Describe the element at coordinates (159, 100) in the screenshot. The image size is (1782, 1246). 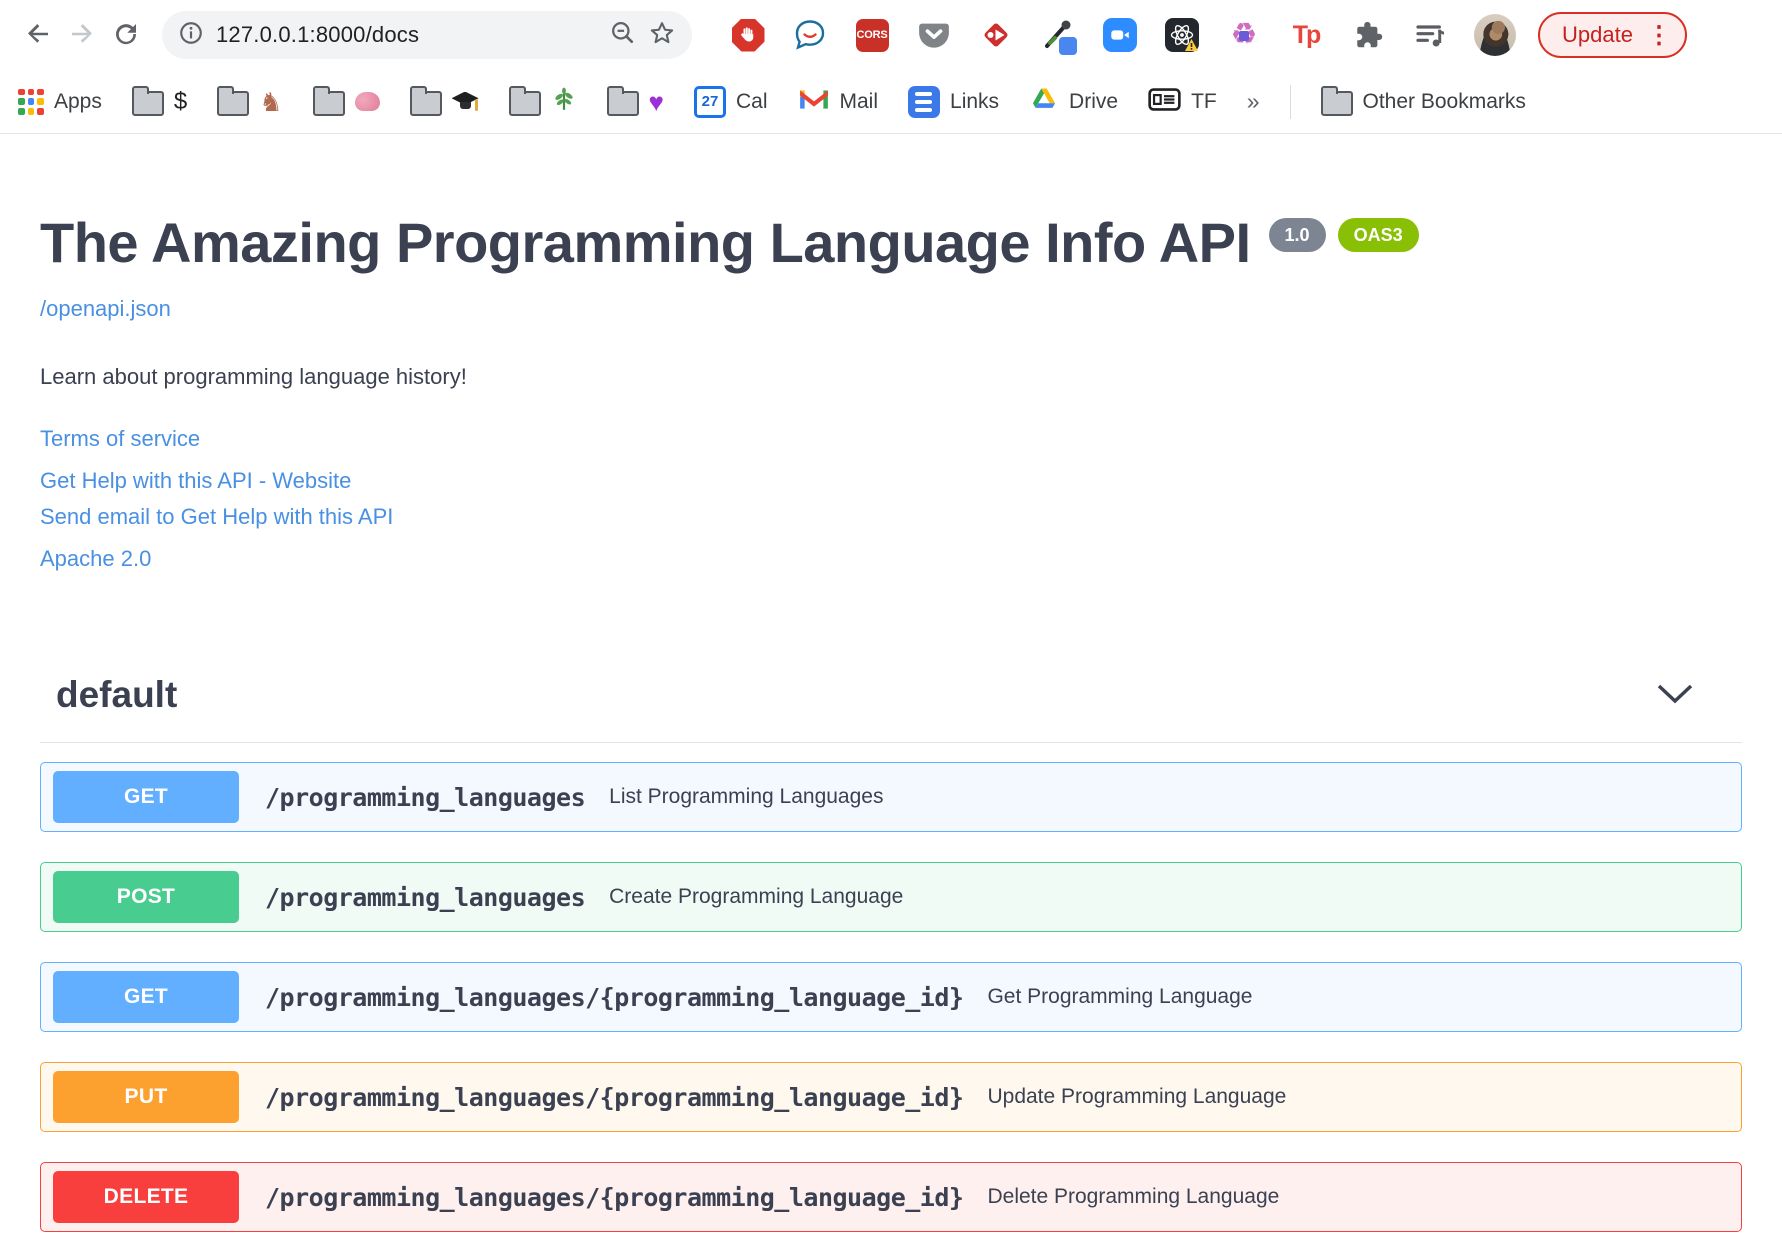
I see `bookmark-folder-finance: $` at that location.